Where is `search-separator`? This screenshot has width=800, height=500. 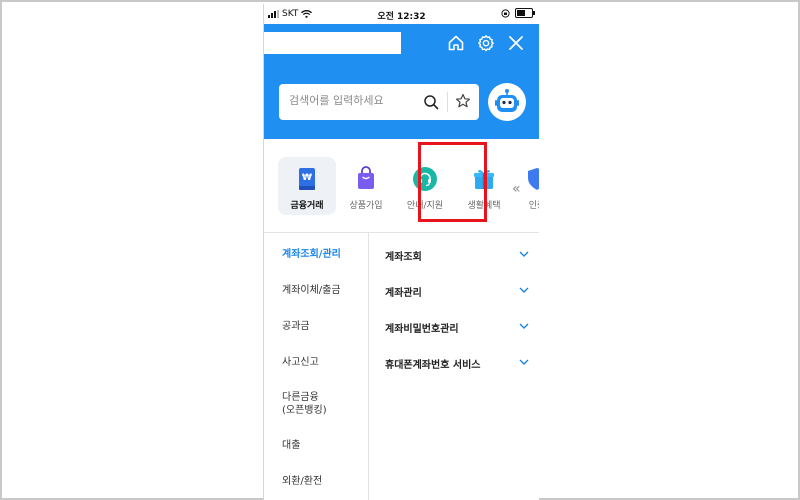 search-separator is located at coordinates (447, 102).